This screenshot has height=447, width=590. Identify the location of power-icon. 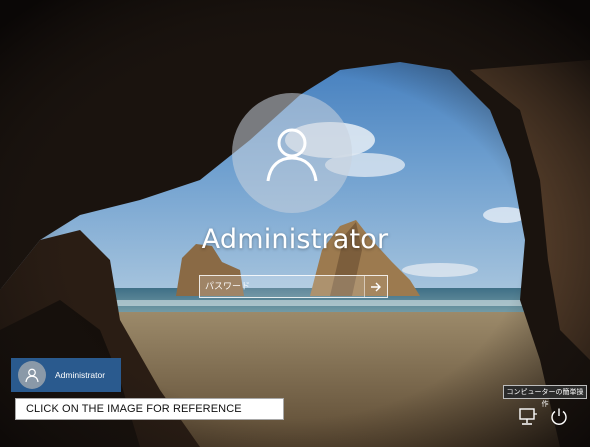
(559, 416).